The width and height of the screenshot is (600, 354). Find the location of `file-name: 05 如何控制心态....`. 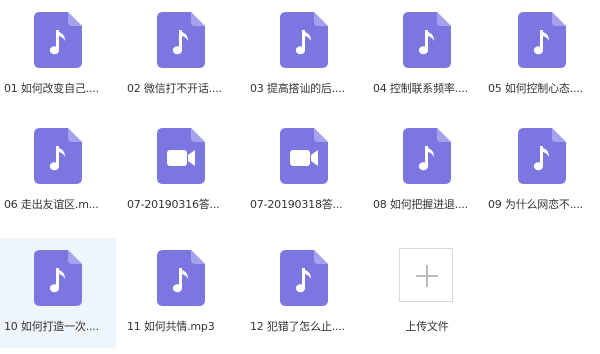

file-name: 05 如何控制心态.... is located at coordinates (535, 88).